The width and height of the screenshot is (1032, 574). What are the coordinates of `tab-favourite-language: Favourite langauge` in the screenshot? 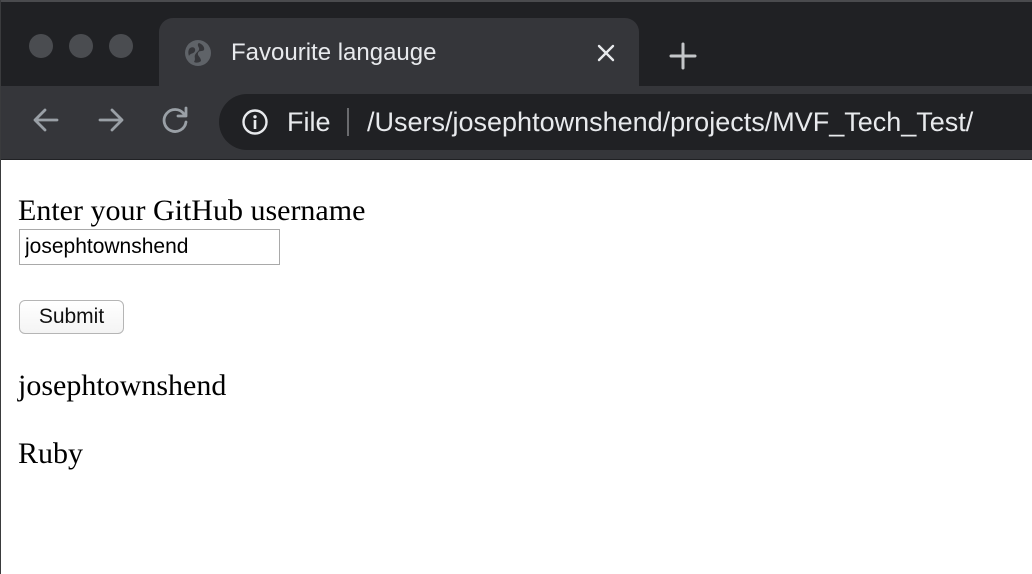 It's located at (399, 53).